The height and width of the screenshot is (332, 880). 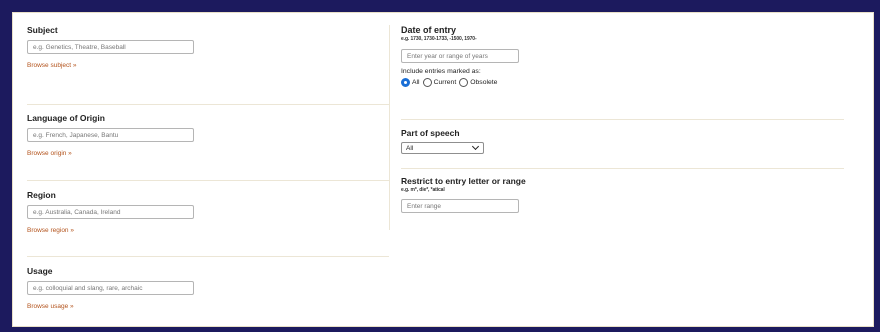 I want to click on origin-label: Language of Origin, so click(x=66, y=118).